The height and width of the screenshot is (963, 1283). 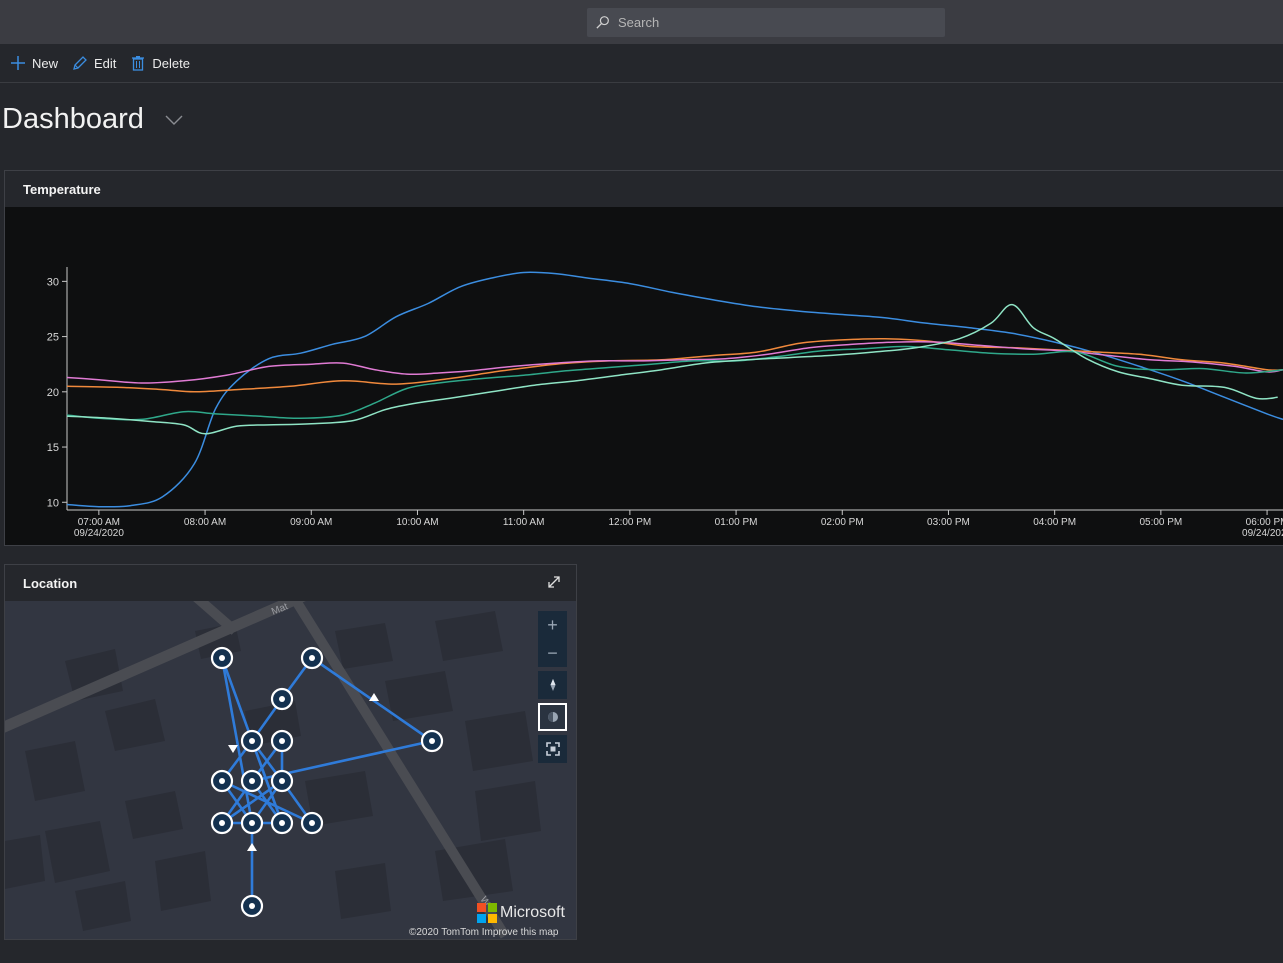 I want to click on compass-button, so click(x=552, y=685).